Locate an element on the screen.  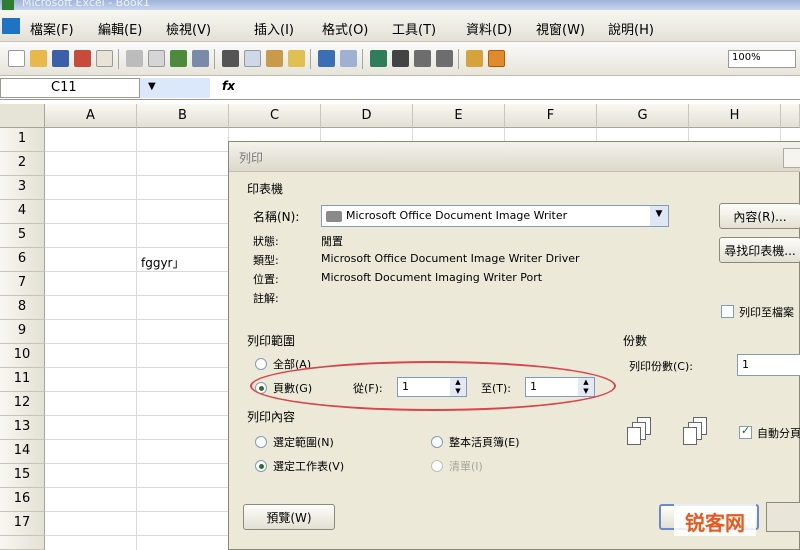
row-header: 11 is located at coordinates (22, 380).